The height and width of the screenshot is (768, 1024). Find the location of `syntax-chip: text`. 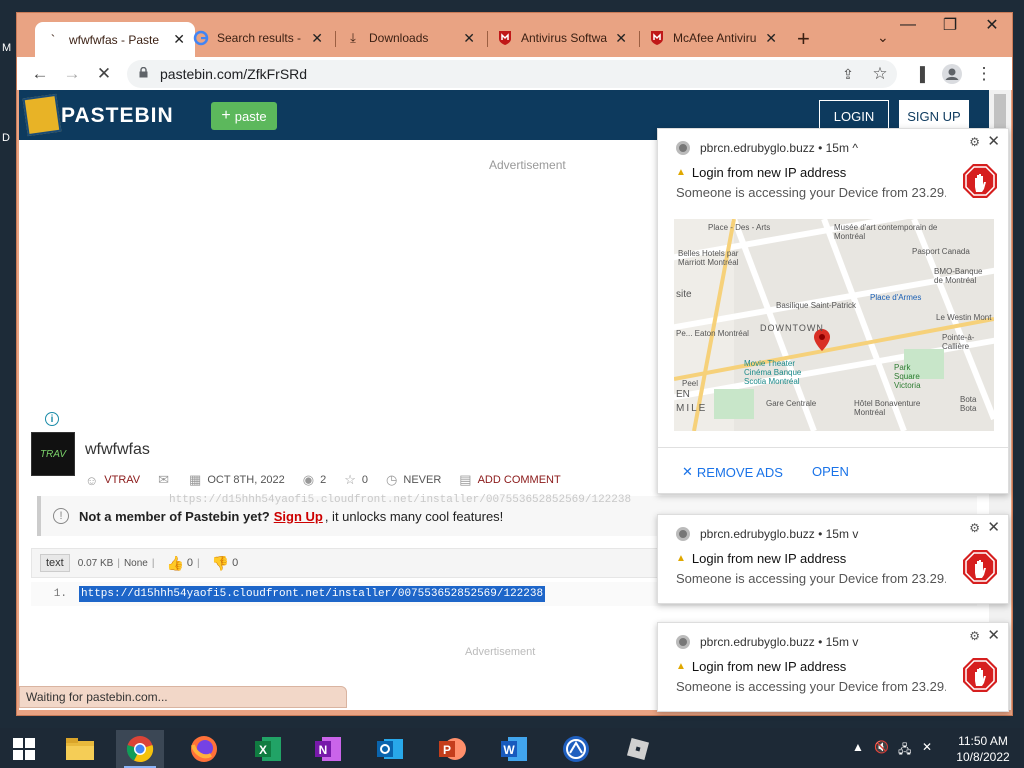

syntax-chip: text is located at coordinates (55, 563).